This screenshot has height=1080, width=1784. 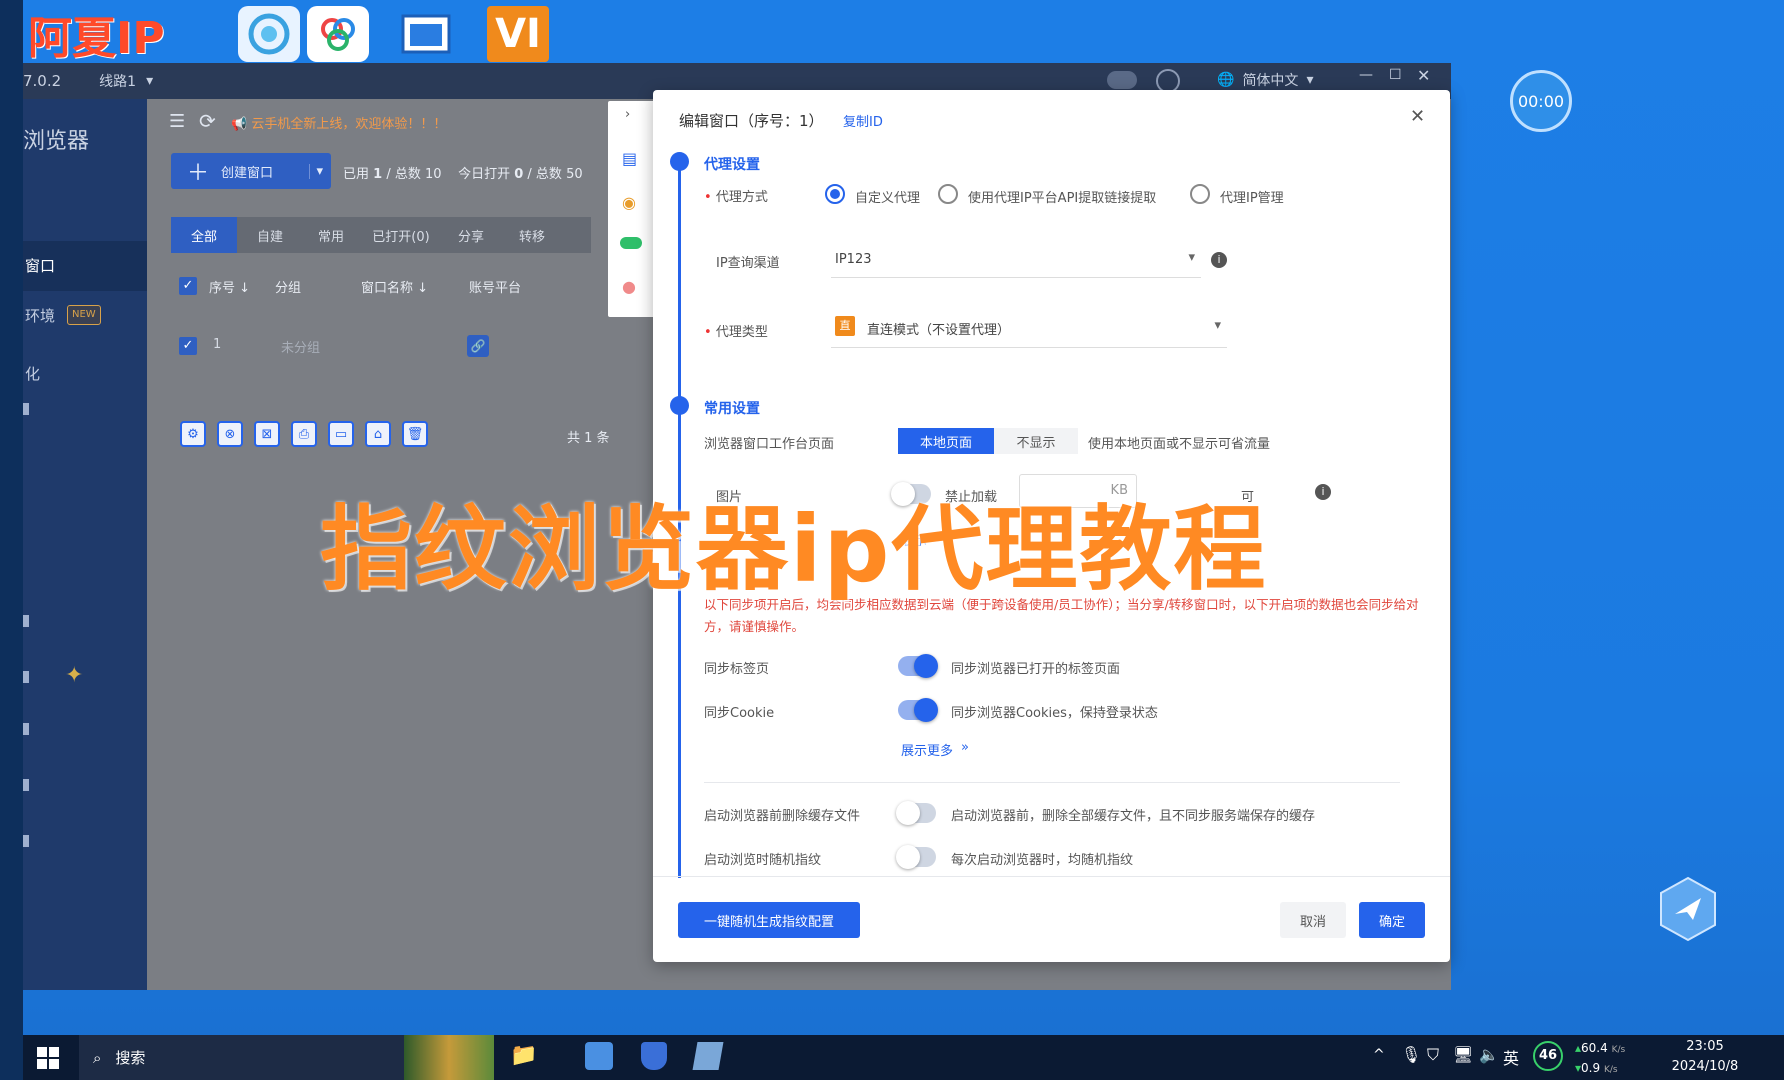 I want to click on table-row: ✓ 1 未分组 🔗, so click(x=371, y=348).